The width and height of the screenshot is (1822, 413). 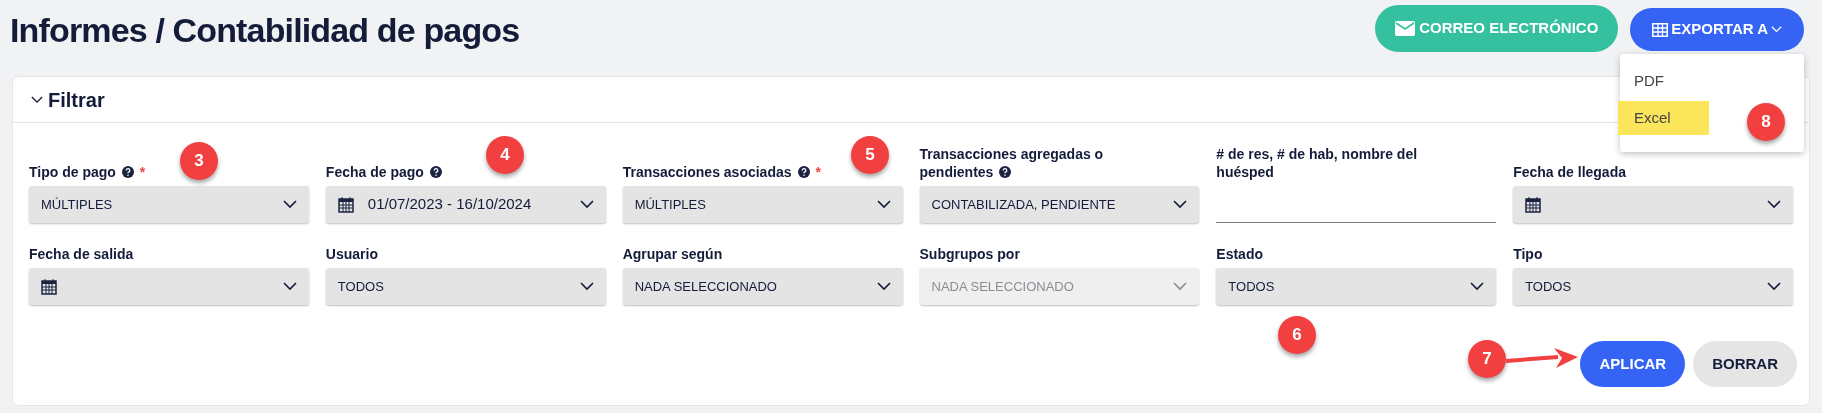 What do you see at coordinates (673, 254) in the screenshot?
I see `field-label: Agrupar según` at bounding box center [673, 254].